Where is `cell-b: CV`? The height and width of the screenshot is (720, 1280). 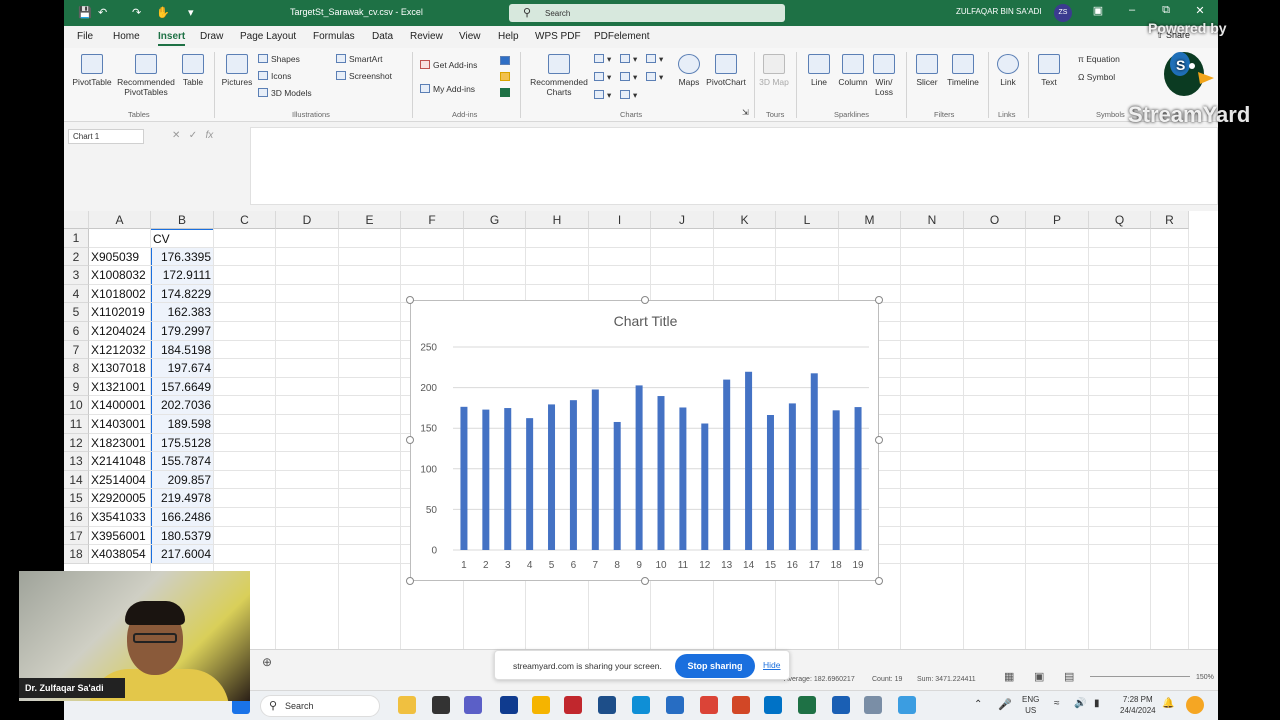
cell-b: CV is located at coordinates (182, 238).